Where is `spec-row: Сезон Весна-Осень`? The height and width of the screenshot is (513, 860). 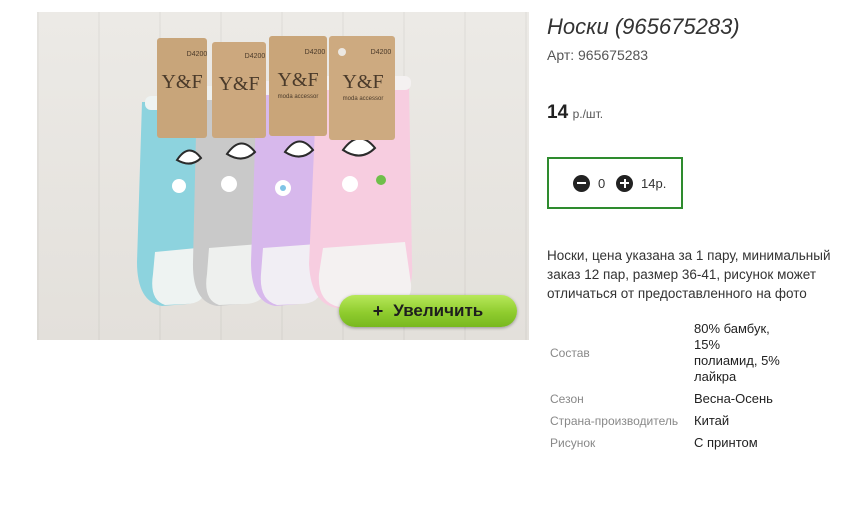
spec-row: Сезон Весна-Осень is located at coordinates (665, 399).